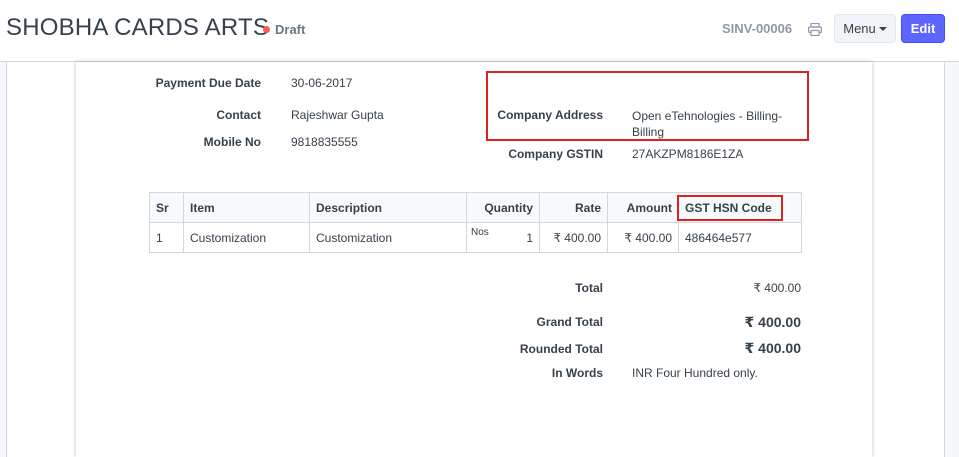 The width and height of the screenshot is (959, 457). What do you see at coordinates (643, 237) in the screenshot?
I see `cell-amount: ₹ 400.00` at bounding box center [643, 237].